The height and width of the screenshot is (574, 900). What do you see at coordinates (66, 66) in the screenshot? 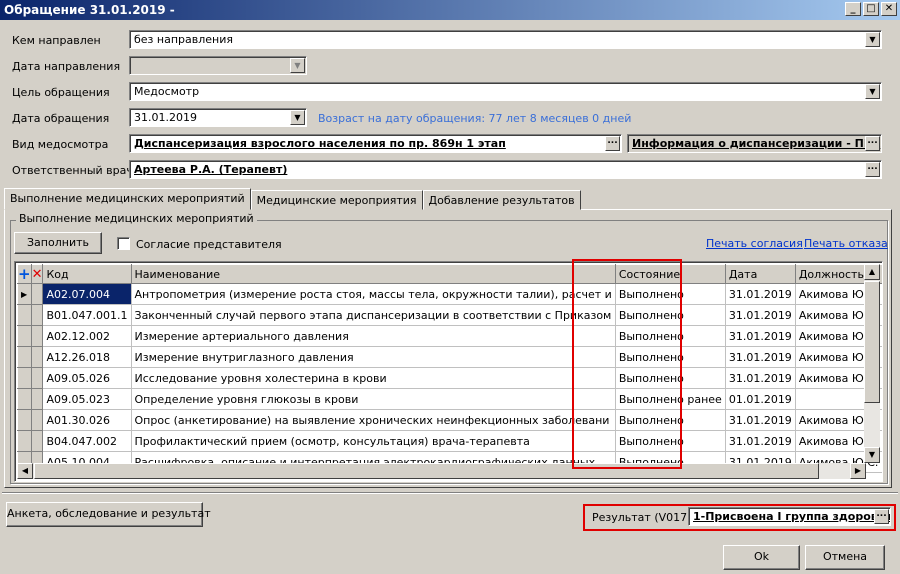
I see `referral-date-label: Дата направления` at bounding box center [66, 66].